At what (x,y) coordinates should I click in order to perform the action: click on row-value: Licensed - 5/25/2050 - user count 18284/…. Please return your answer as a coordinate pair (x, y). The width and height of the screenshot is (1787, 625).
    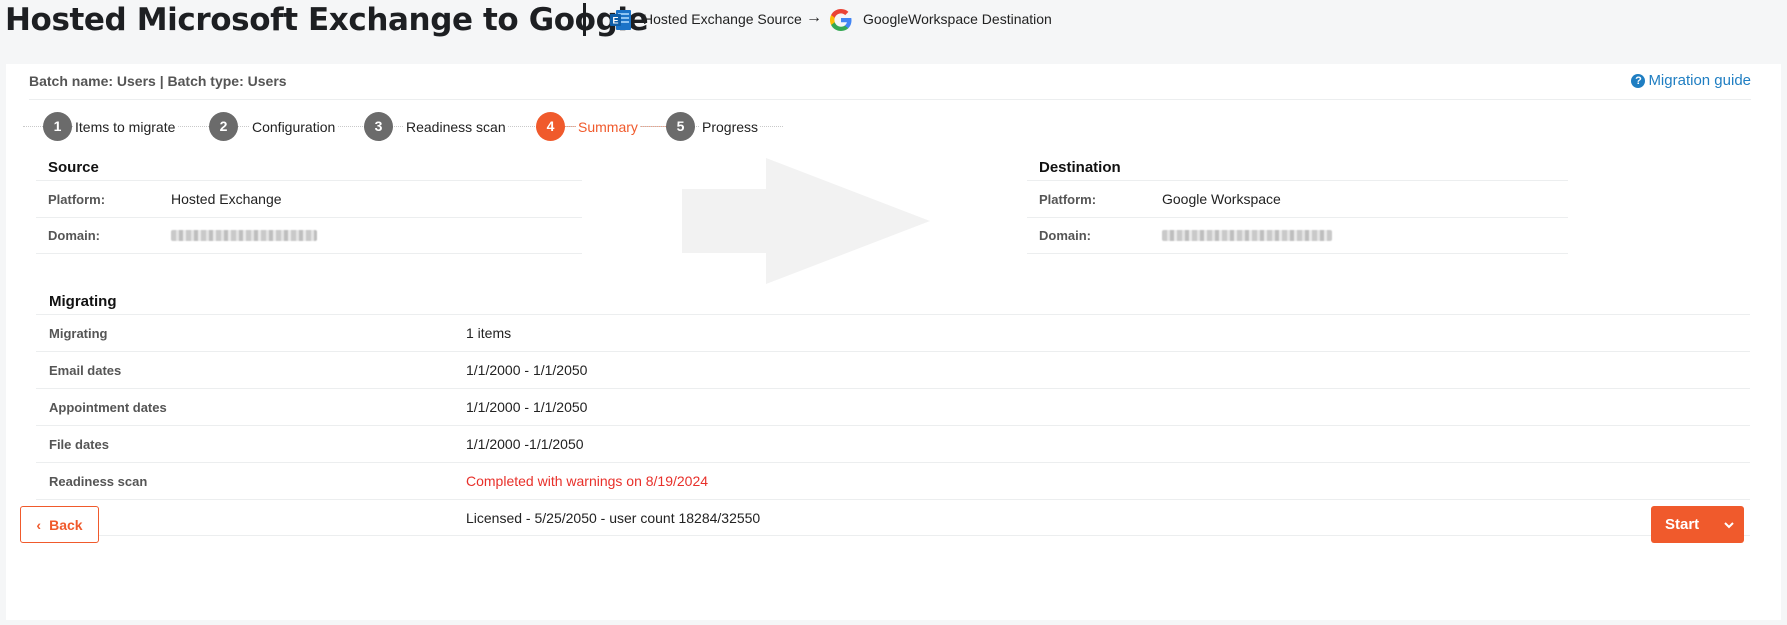
    Looking at the image, I should click on (613, 517).